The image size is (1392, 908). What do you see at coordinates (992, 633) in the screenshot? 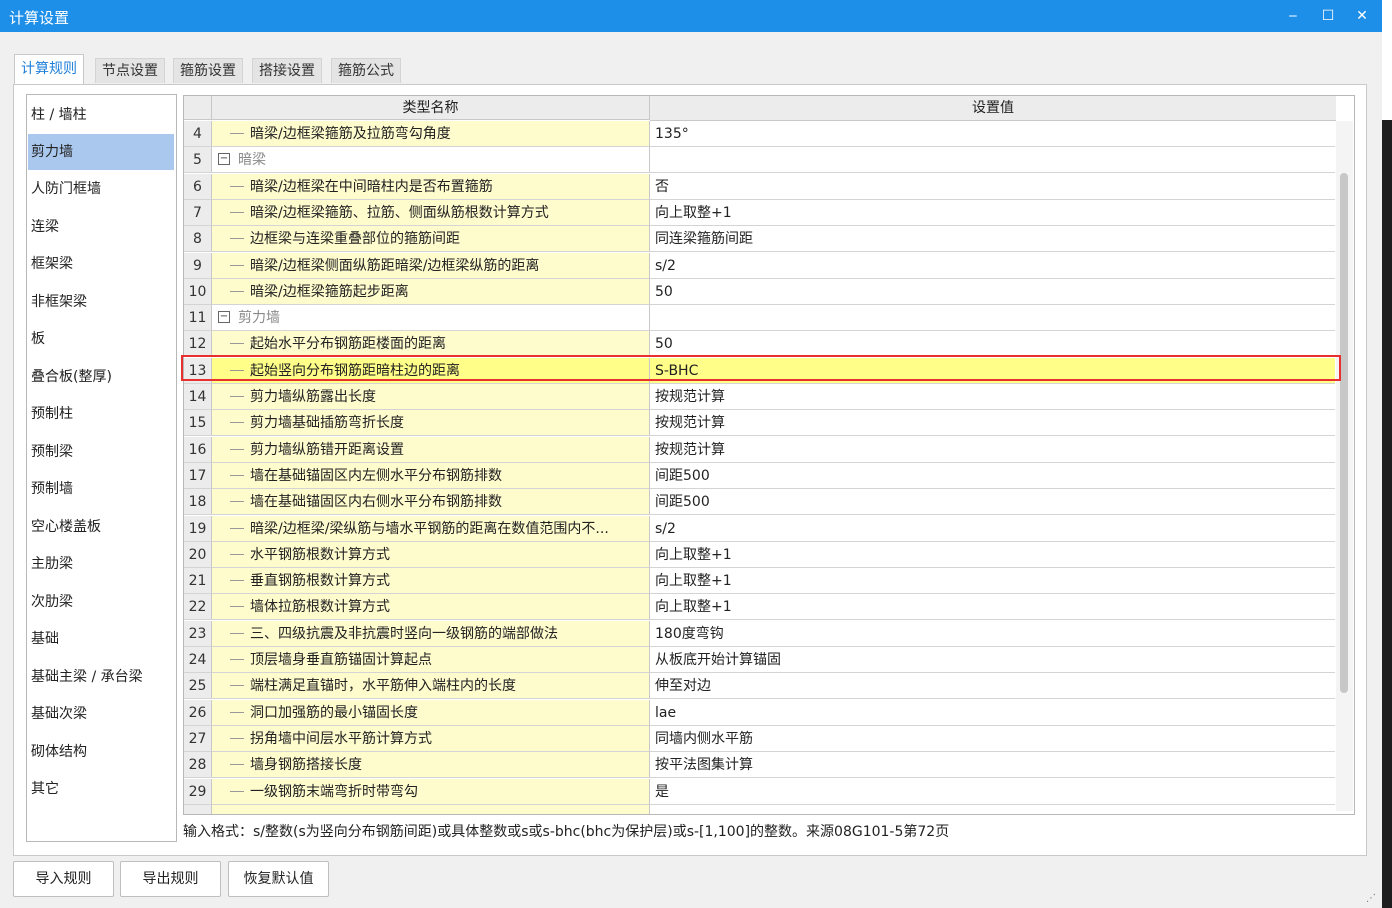
I see `setting-value: 180度弯钩` at bounding box center [992, 633].